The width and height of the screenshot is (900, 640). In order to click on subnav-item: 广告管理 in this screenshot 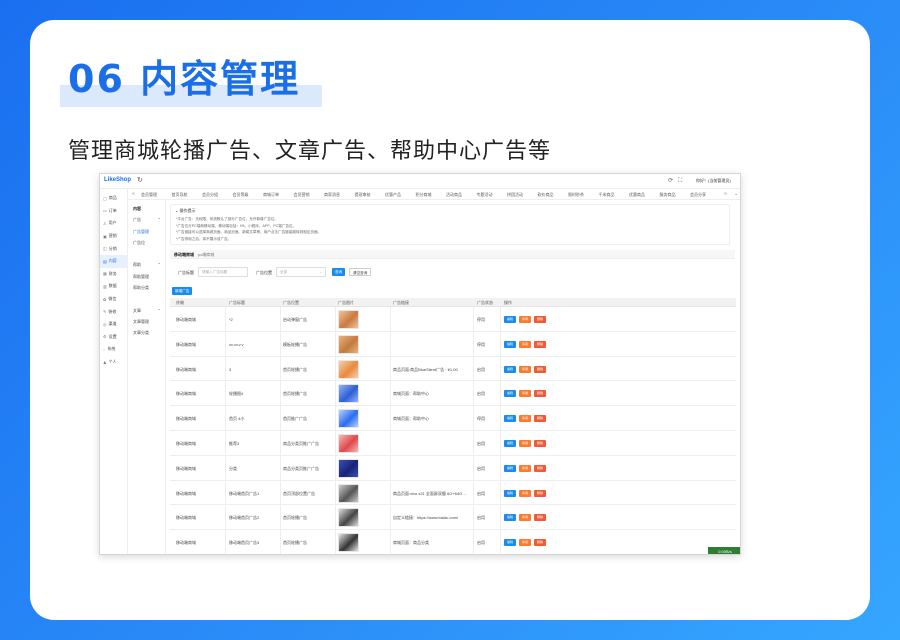, I will do `click(146, 234)`.